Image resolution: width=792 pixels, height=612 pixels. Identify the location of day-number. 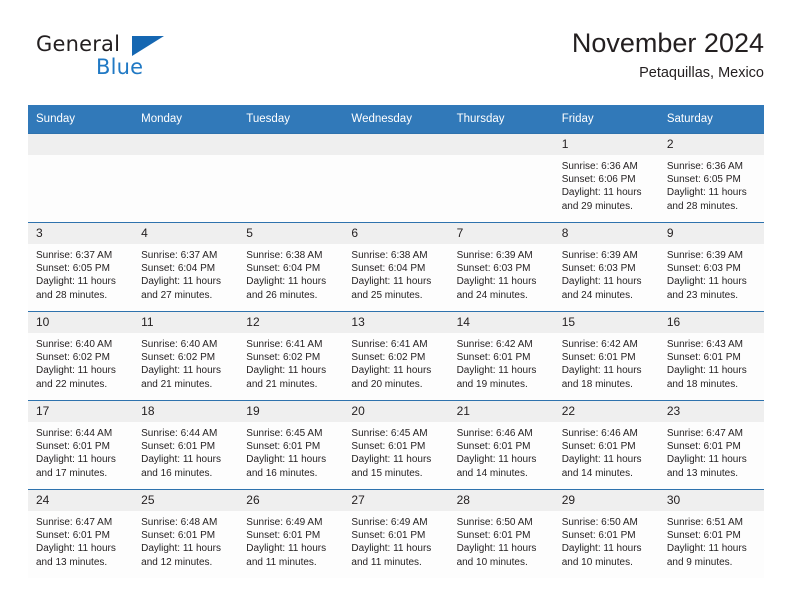
(186, 144).